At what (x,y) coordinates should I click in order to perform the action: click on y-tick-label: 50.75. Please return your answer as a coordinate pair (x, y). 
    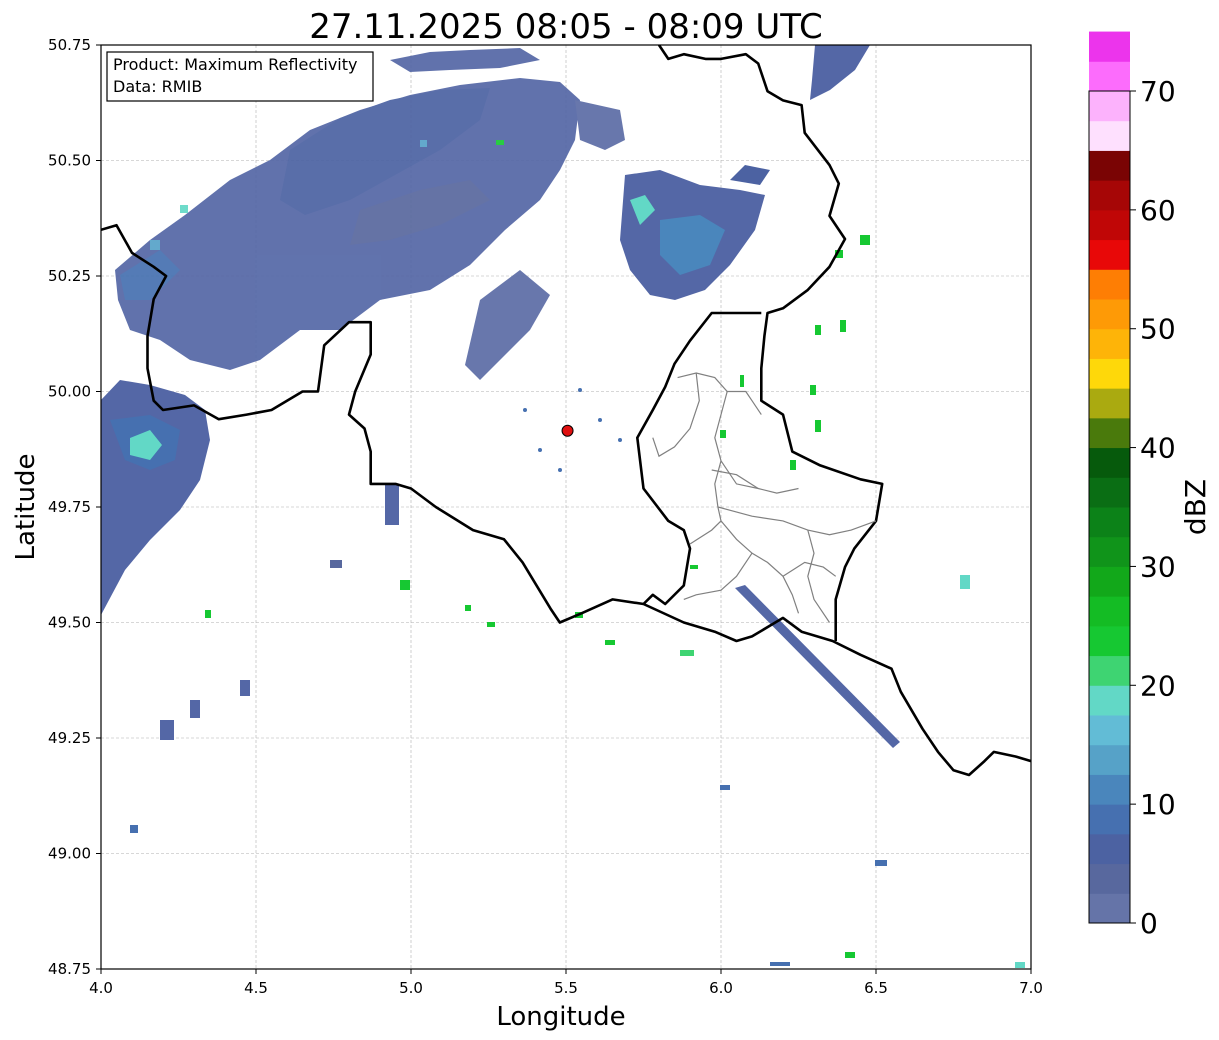
    Looking at the image, I should click on (69, 45).